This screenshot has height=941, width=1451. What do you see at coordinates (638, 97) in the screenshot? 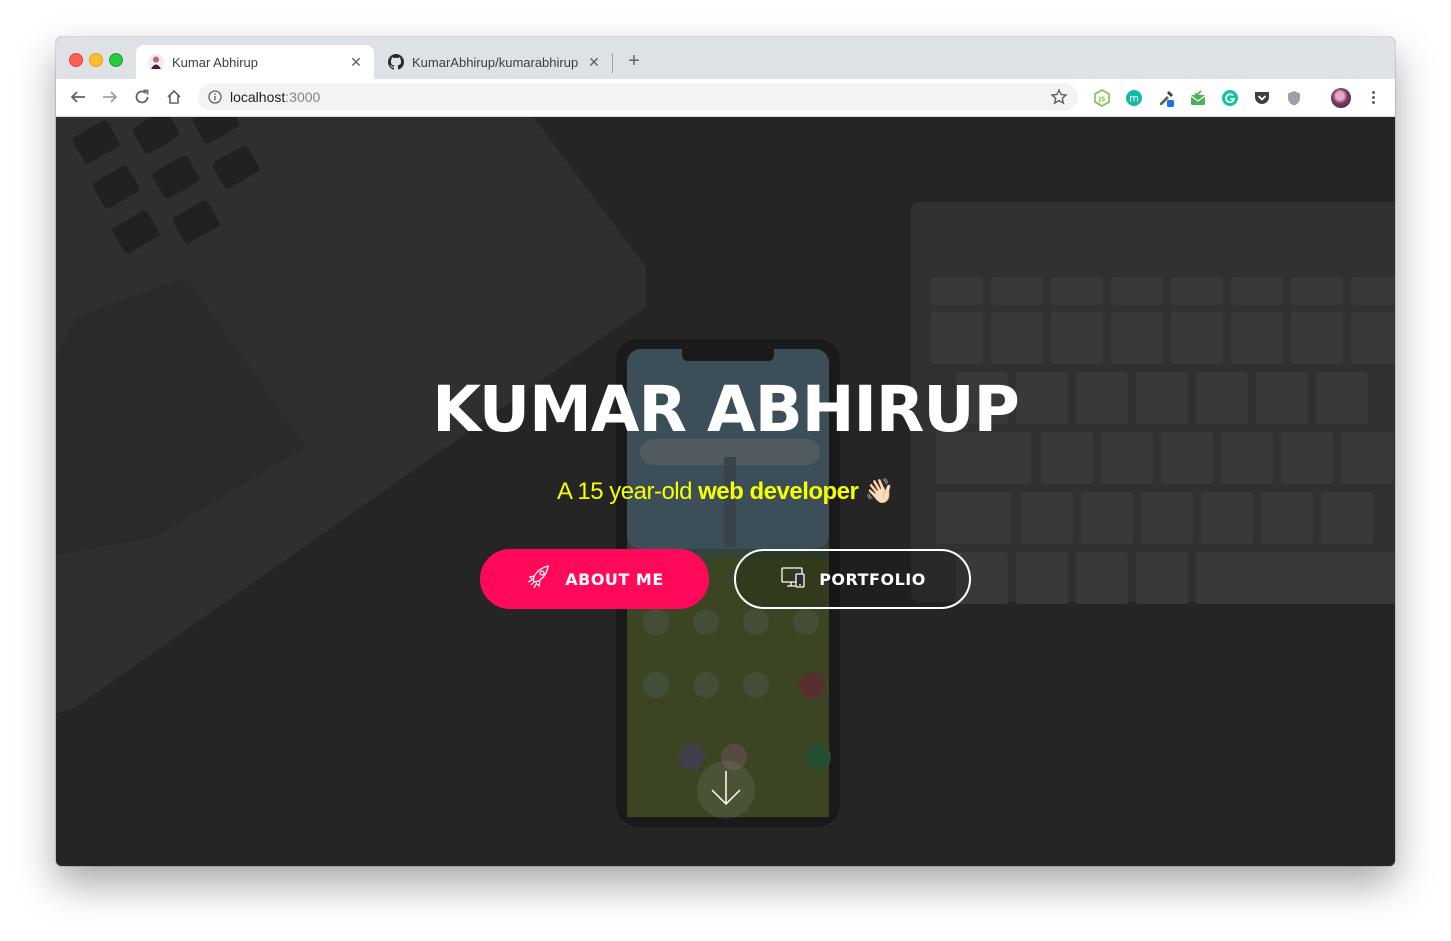
I see `address-bar: localhost:3000` at bounding box center [638, 97].